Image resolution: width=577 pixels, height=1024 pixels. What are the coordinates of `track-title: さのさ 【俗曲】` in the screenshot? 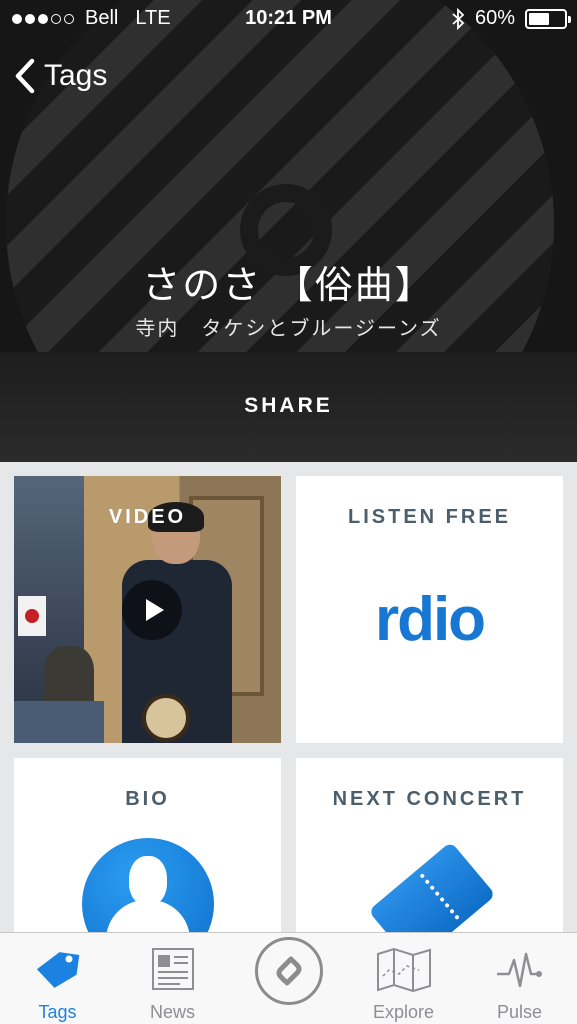 It's located at (288, 286).